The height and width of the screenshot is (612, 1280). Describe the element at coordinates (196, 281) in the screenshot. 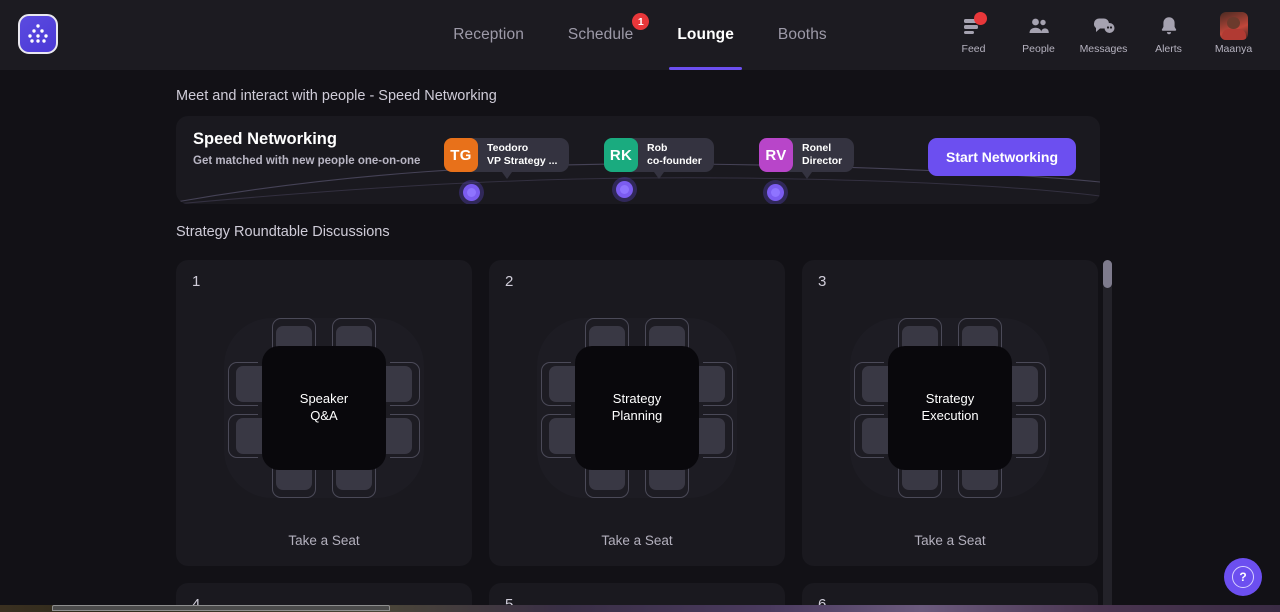

I see `roundtable-number: 1` at that location.